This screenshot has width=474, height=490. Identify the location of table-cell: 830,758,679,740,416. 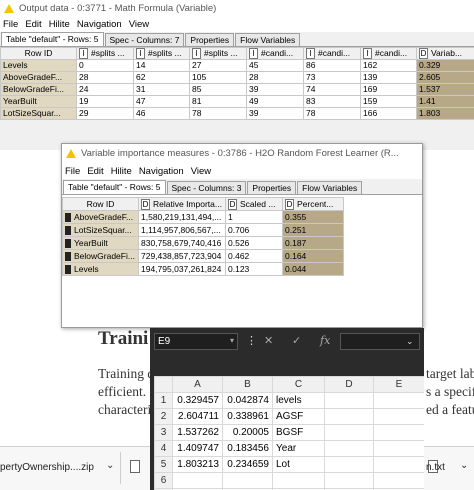
(182, 243).